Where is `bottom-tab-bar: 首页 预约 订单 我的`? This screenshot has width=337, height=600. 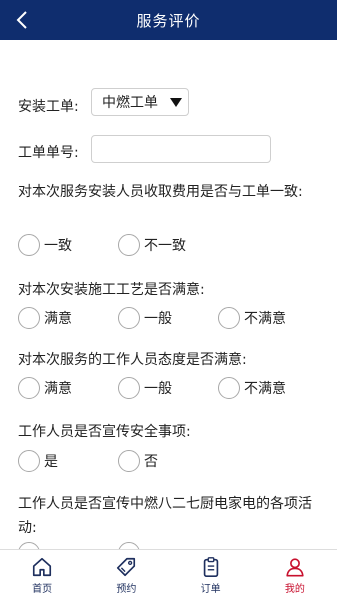
bottom-tab-bar: 首页 预约 订单 我的 is located at coordinates (168, 574).